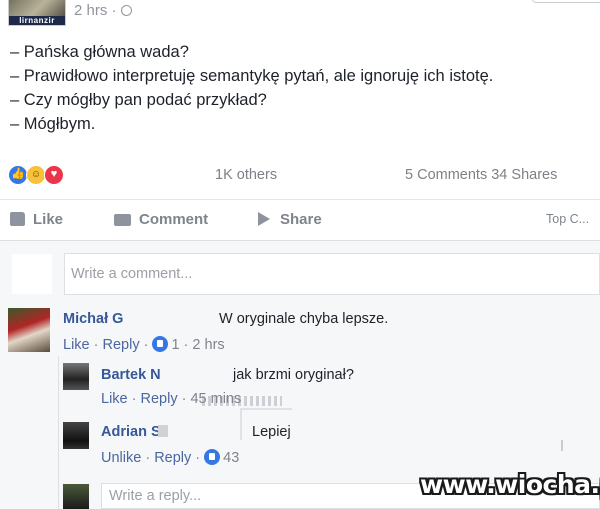  Describe the element at coordinates (17, 219) in the screenshot. I see `thumbs-up-icon` at that location.